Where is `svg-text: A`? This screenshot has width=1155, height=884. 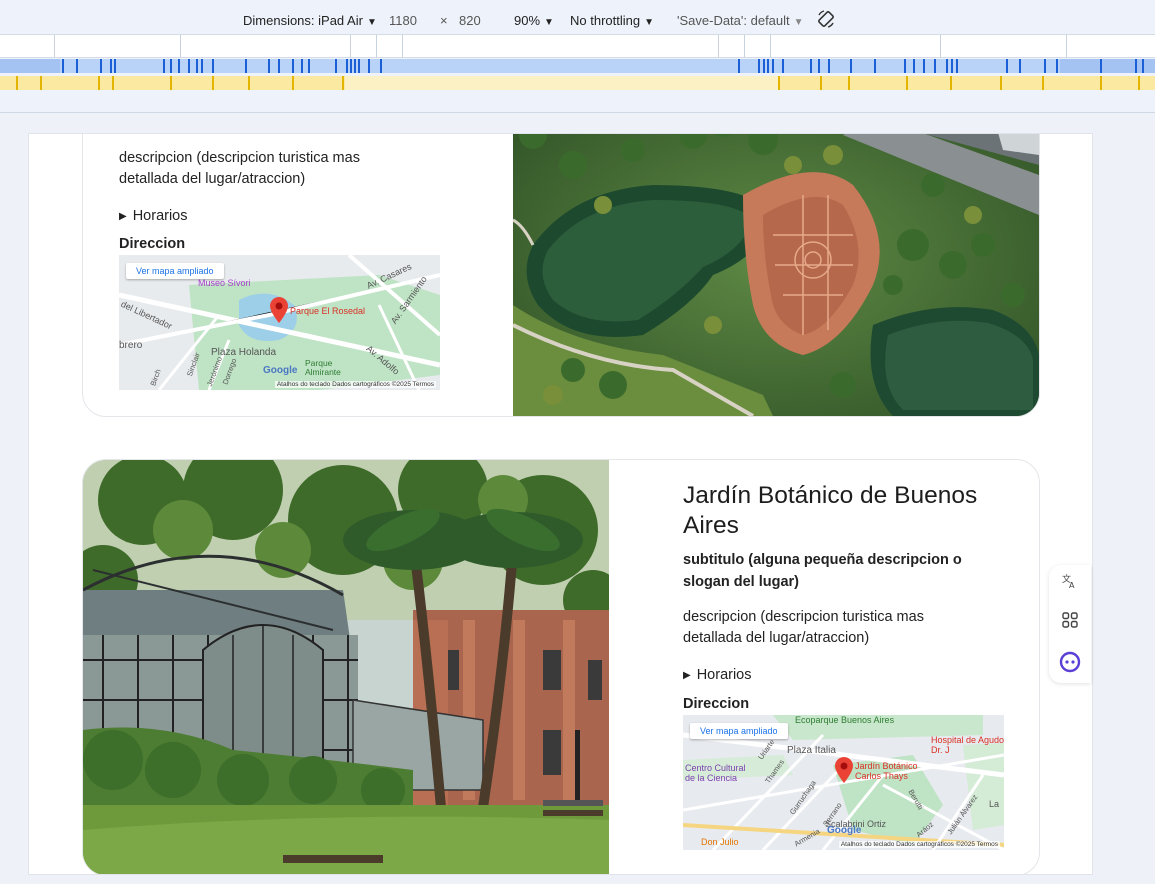 svg-text: A is located at coordinates (1072, 585).